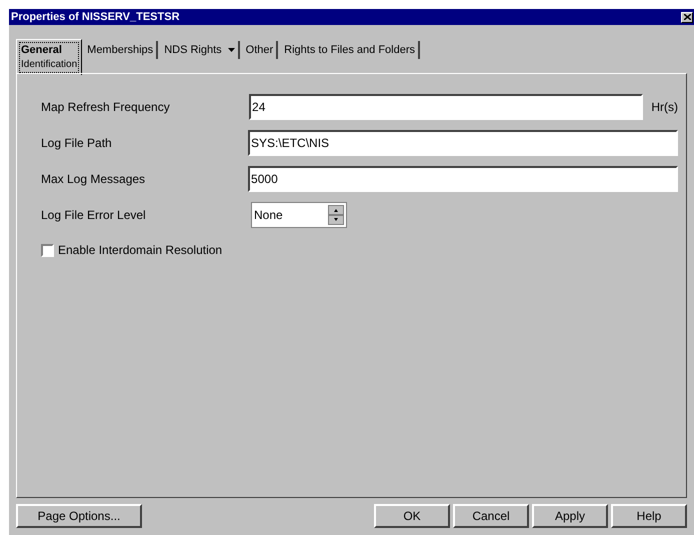  Describe the element at coordinates (93, 179) in the screenshot. I see `field-label: Max Log Messages` at that location.